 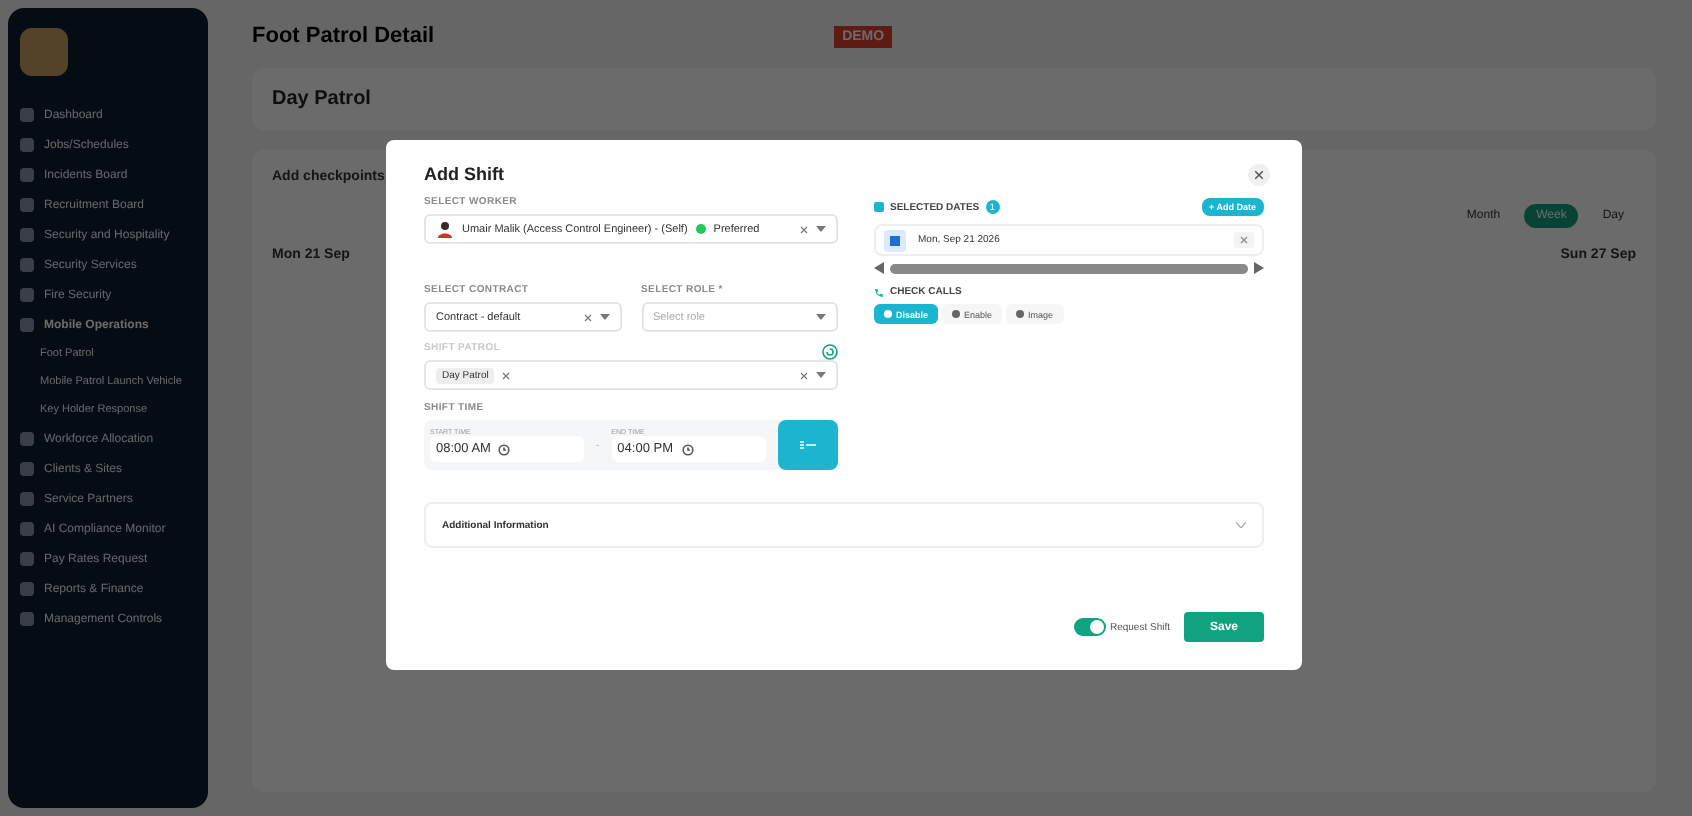 What do you see at coordinates (879, 268) in the screenshot?
I see `scroll-left-icon` at bounding box center [879, 268].